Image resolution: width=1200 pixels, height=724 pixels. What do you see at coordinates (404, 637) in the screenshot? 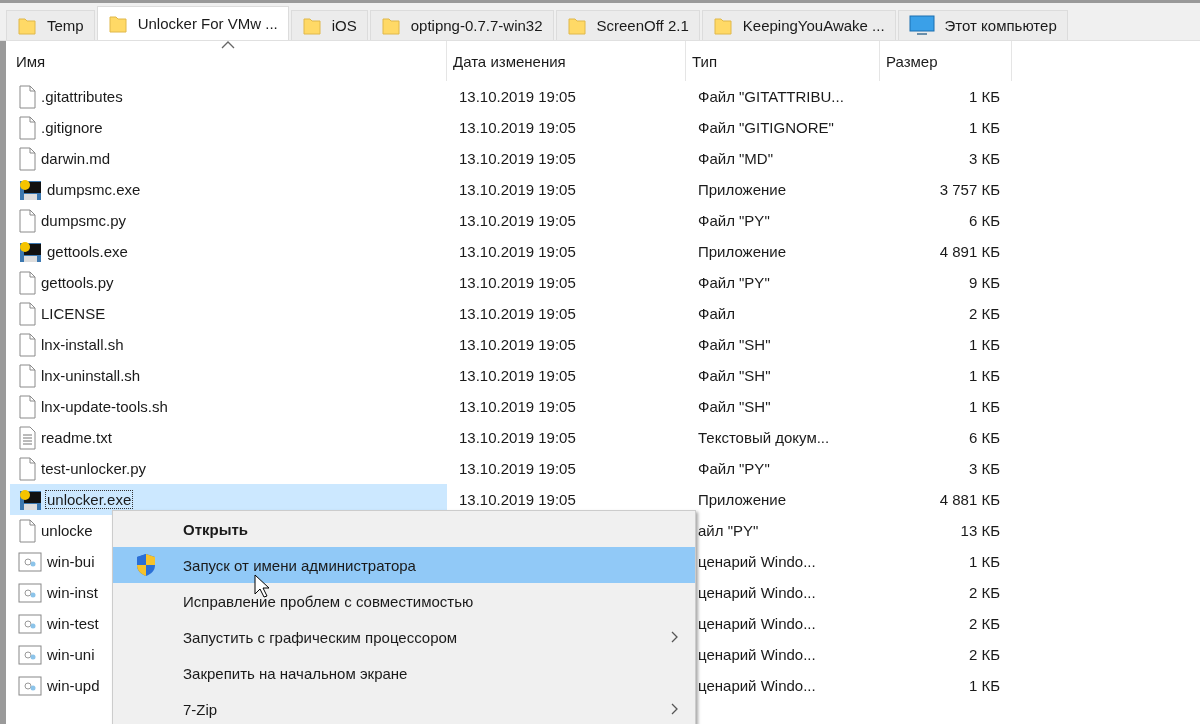
I see `menu-item: Запустить с графическим процессором` at bounding box center [404, 637].